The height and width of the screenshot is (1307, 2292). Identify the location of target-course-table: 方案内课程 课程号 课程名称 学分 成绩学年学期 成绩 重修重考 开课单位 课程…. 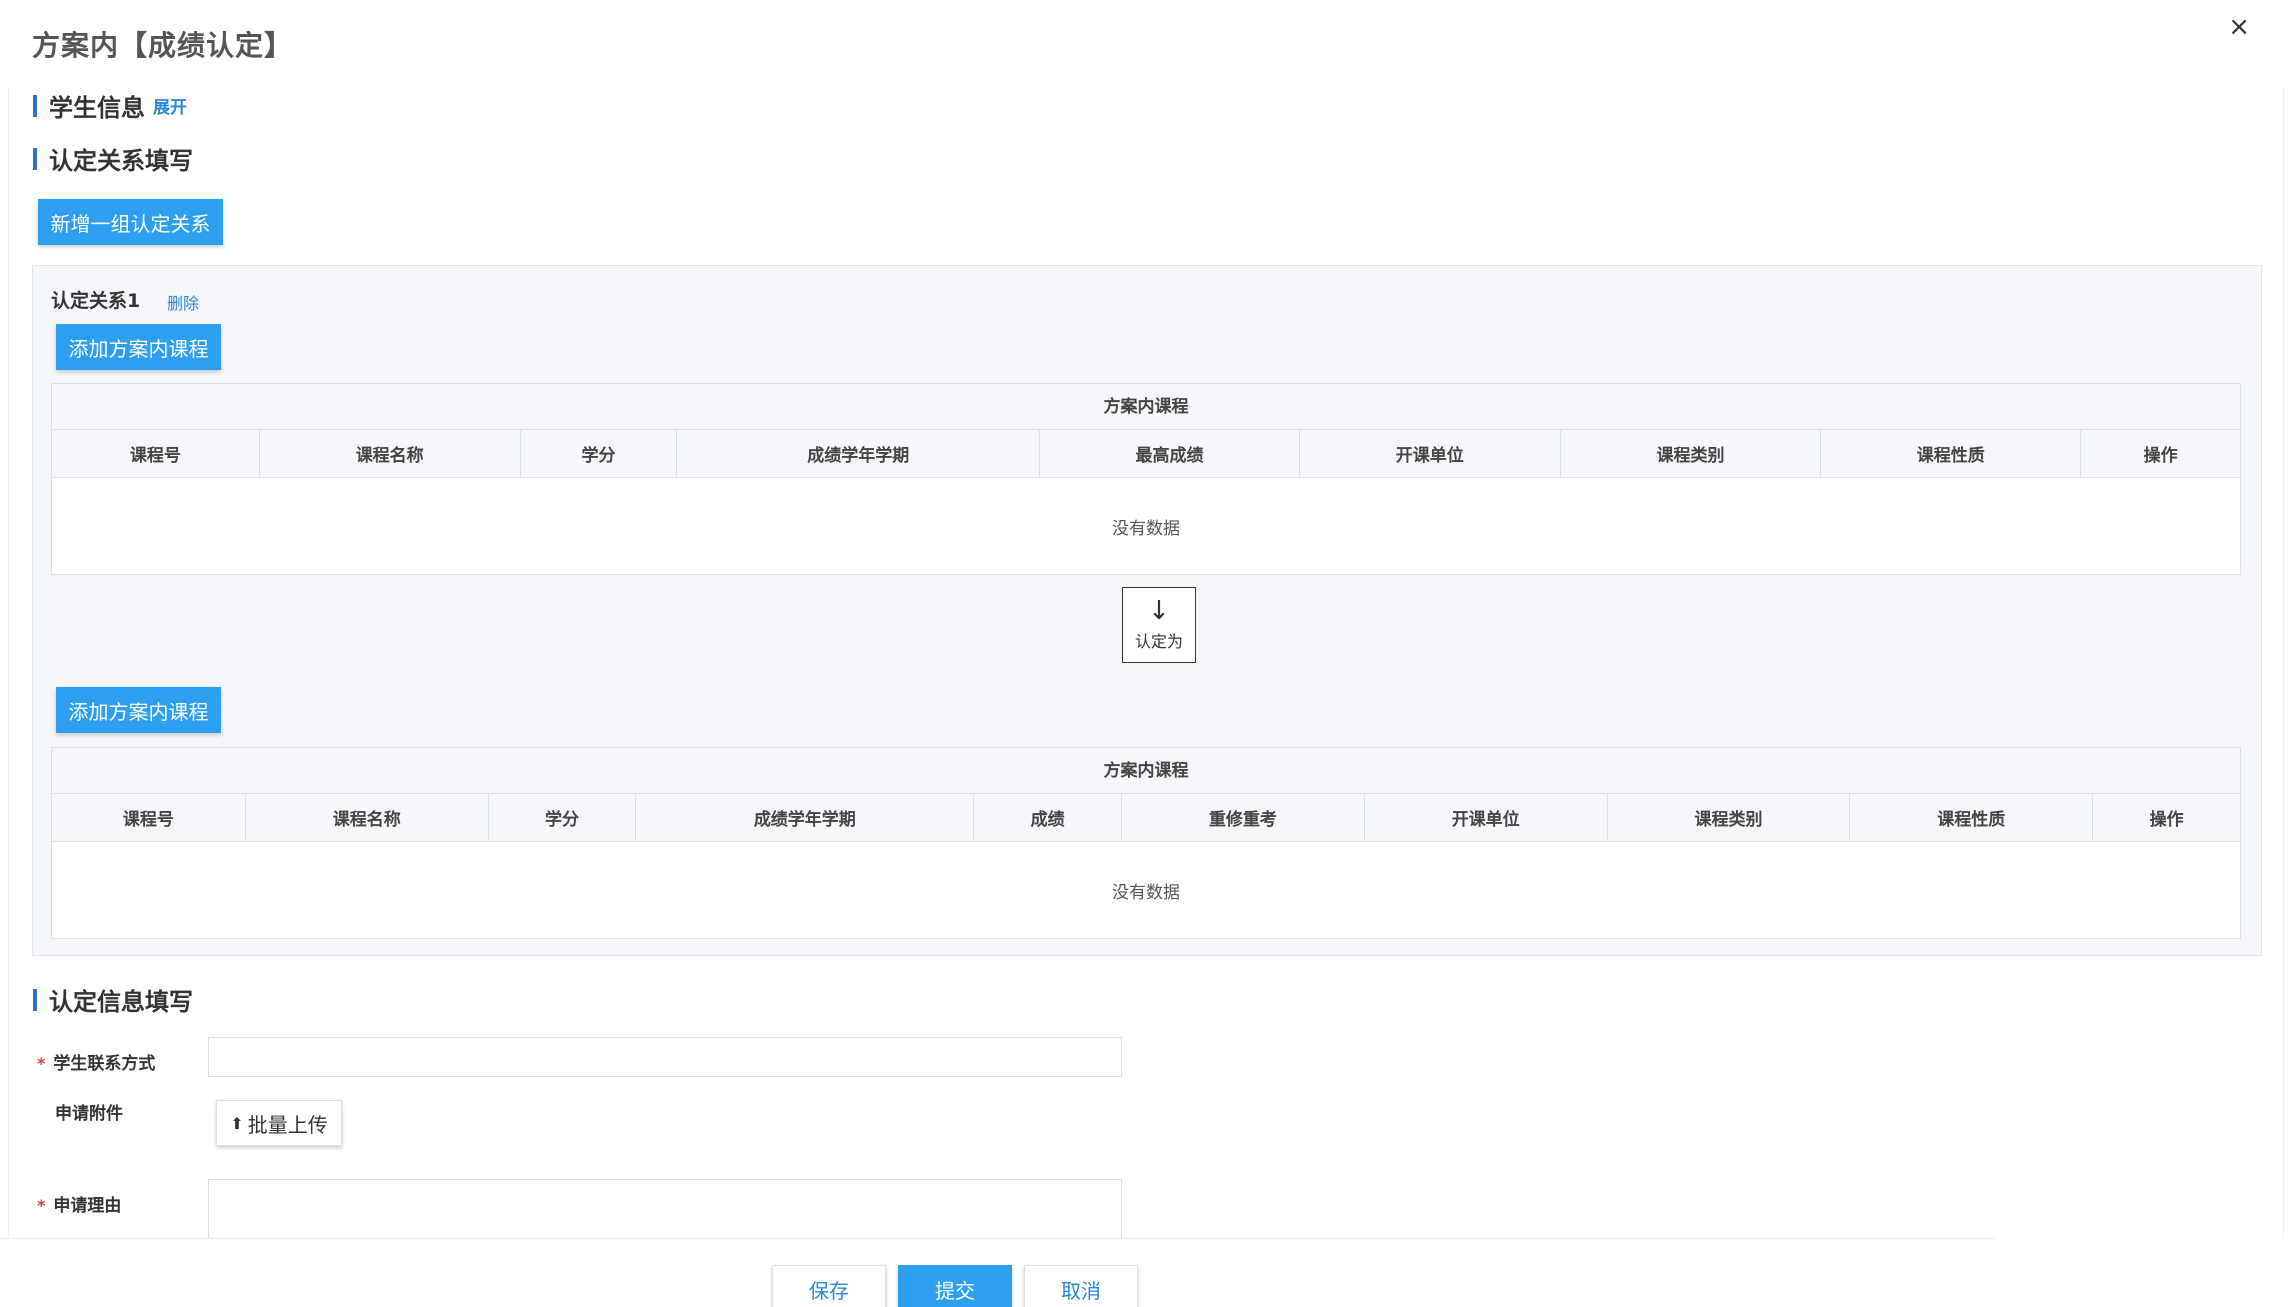
(1146, 843).